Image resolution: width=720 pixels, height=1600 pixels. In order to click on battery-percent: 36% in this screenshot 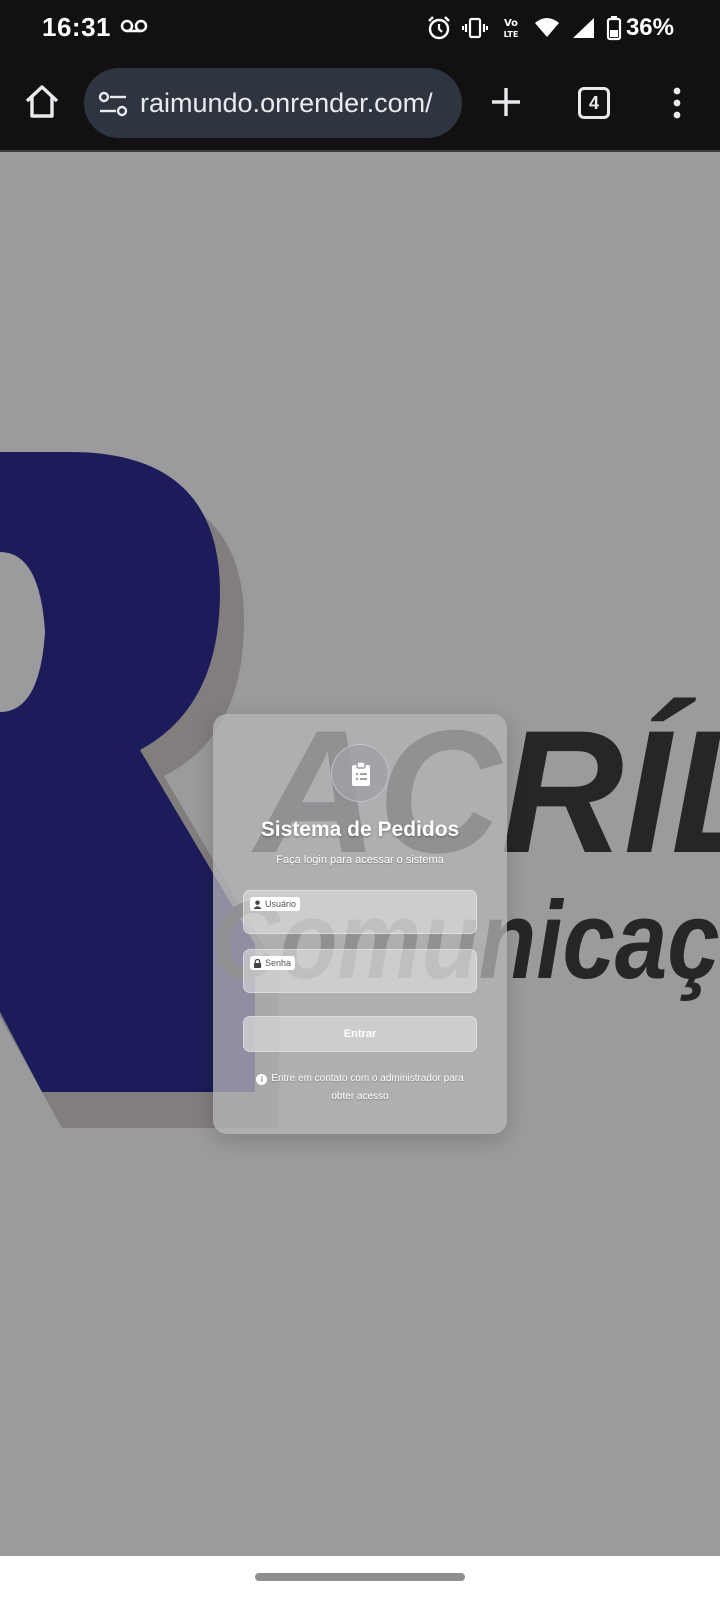, I will do `click(649, 27)`.